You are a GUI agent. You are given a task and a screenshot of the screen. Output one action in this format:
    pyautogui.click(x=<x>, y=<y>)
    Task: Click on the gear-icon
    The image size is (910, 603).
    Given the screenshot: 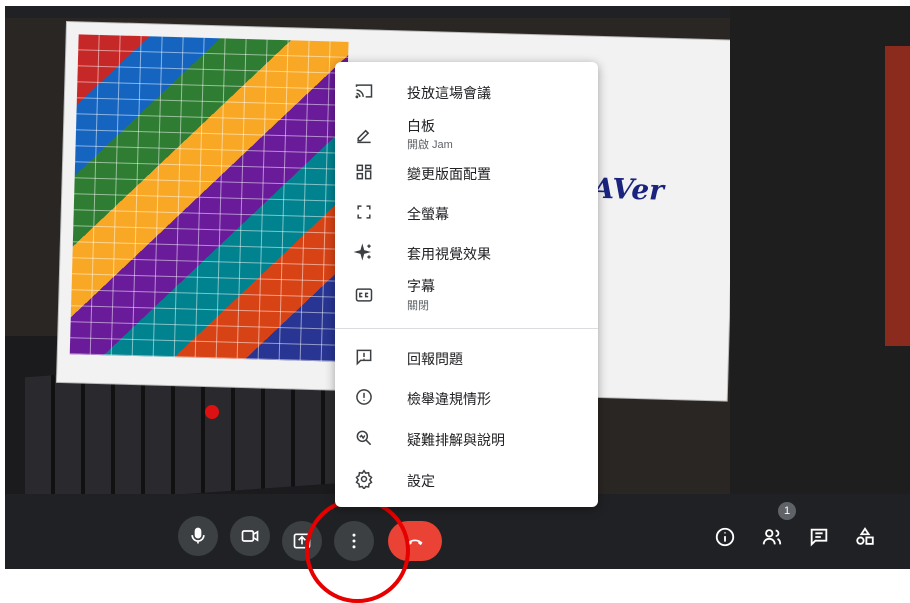 What is the action you would take?
    pyautogui.click(x=364, y=479)
    